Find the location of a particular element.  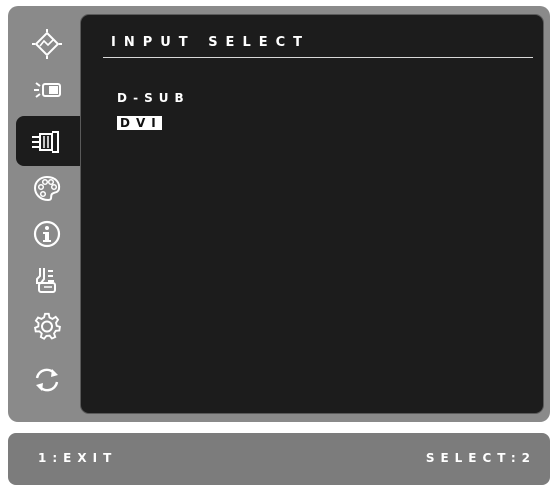

input-select-icon is located at coordinates (45, 142).